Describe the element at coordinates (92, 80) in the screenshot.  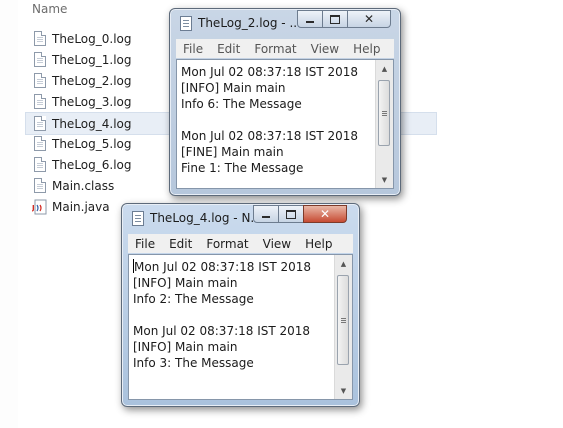
I see `file-name: TheLog_2.log` at that location.